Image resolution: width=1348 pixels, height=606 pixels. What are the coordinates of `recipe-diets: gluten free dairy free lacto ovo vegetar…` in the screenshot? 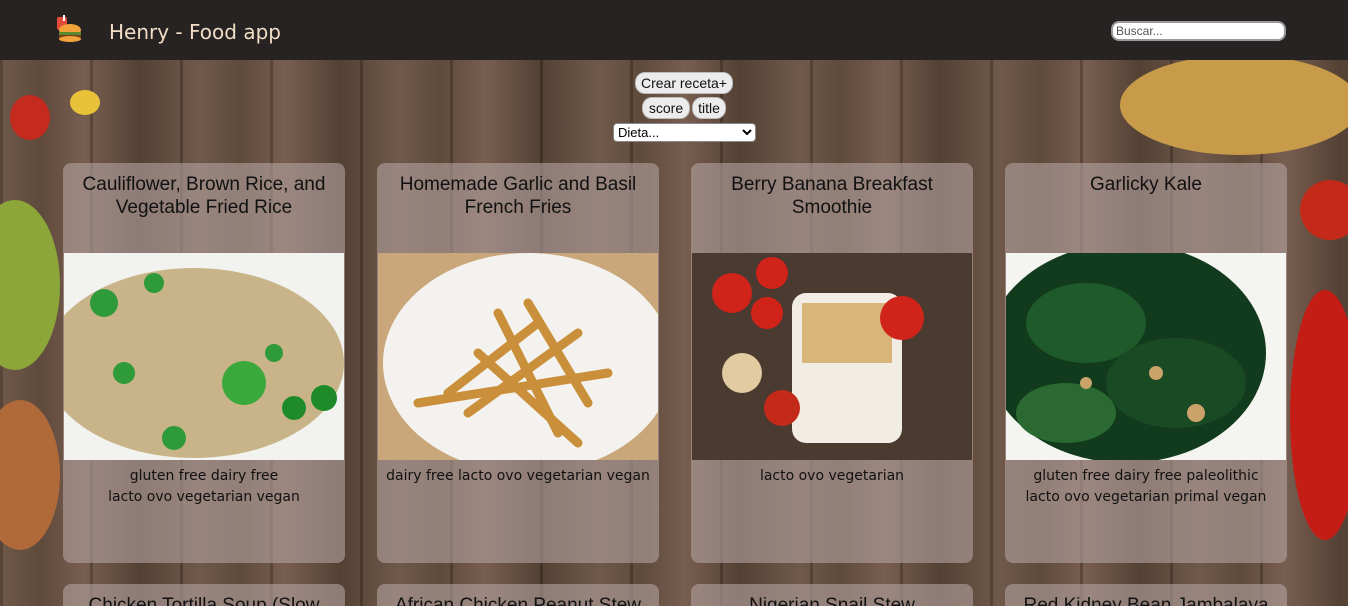 It's located at (204, 487).